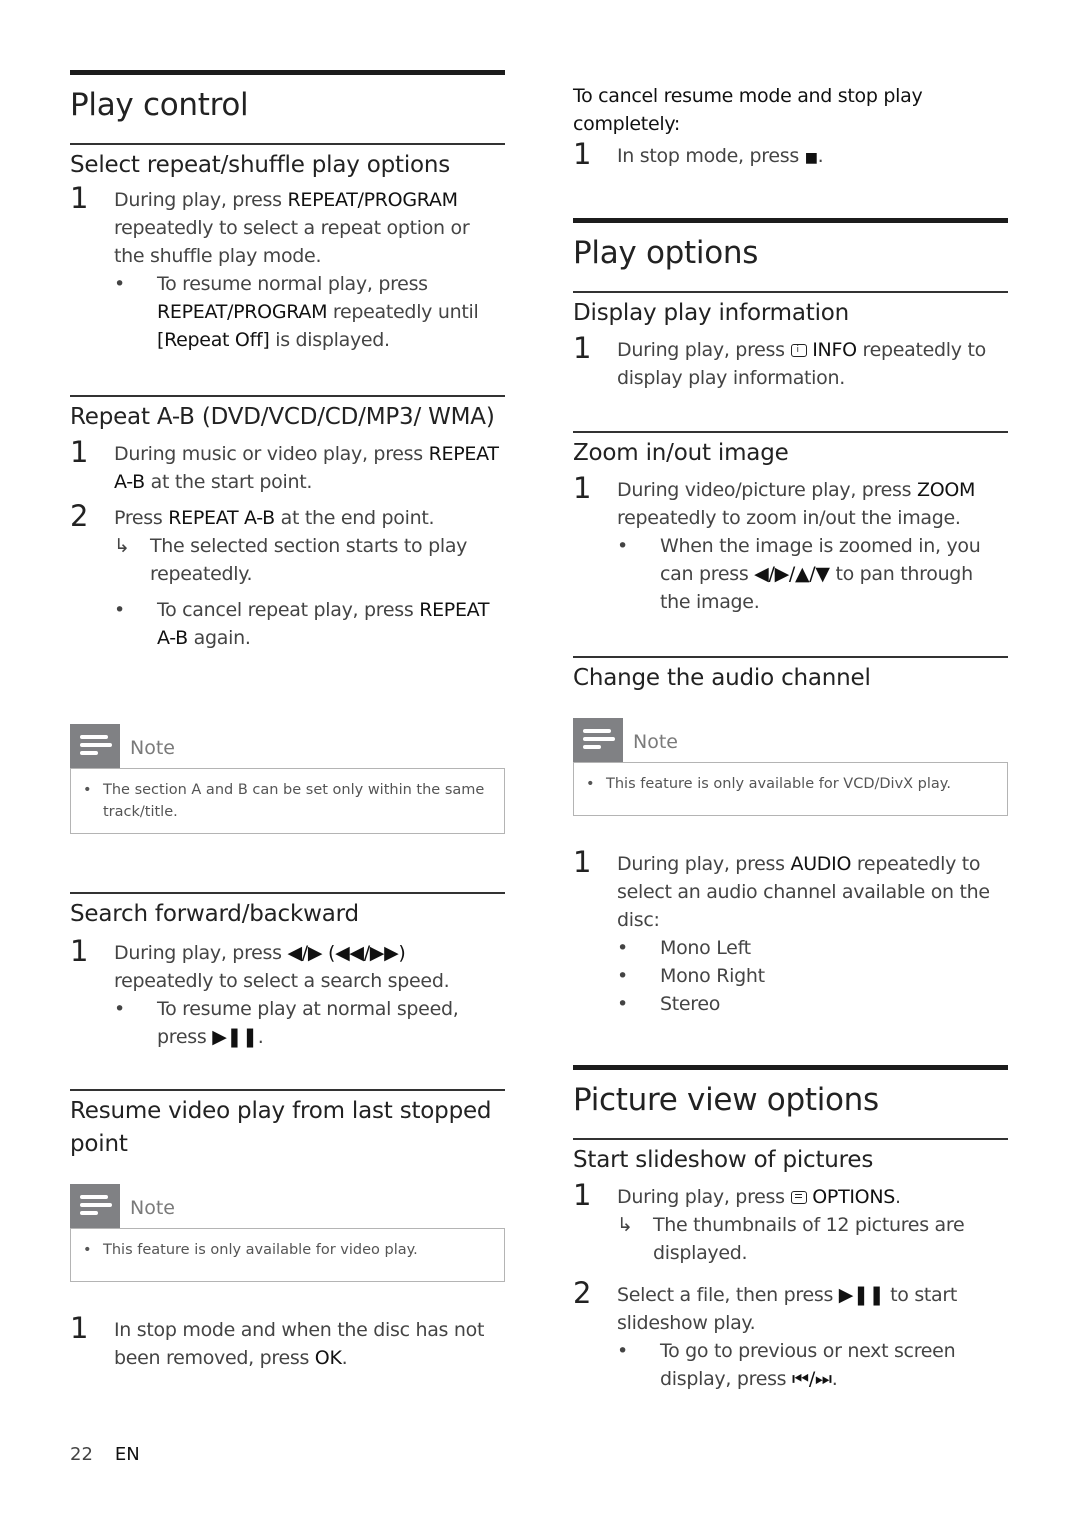  I want to click on audio-option: • Mono Left, so click(812, 948).